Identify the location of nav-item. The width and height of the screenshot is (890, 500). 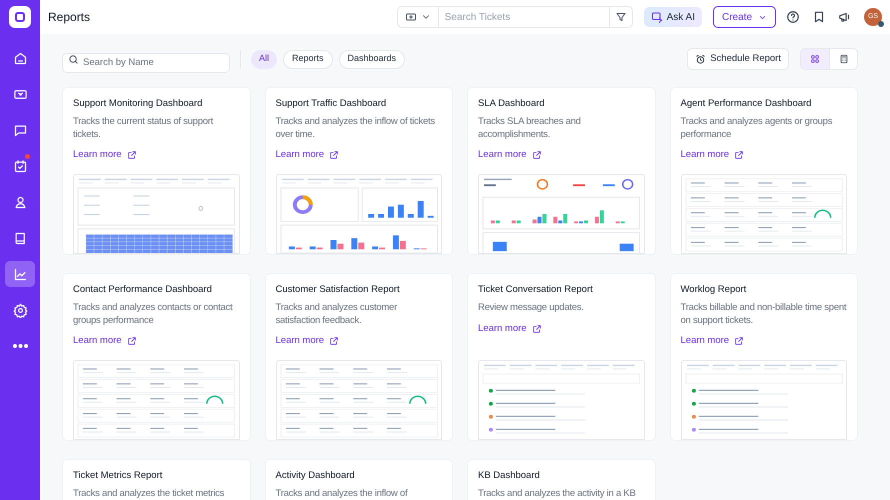
(20, 274).